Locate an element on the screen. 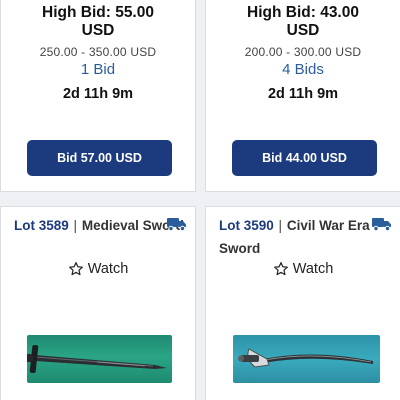  bid-button: Bid 44.00 USD is located at coordinates (304, 158).